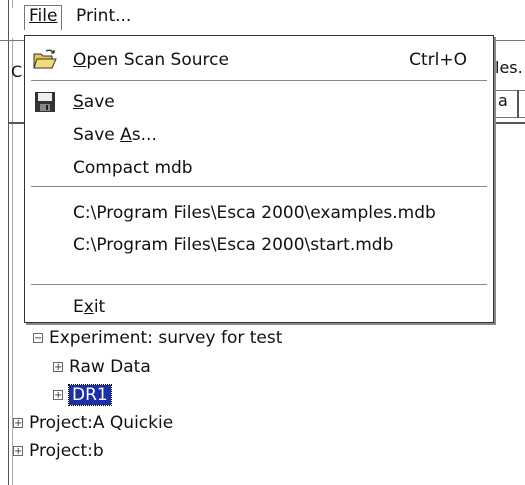  Describe the element at coordinates (94, 102) in the screenshot. I see `menu-item-label: Save` at that location.